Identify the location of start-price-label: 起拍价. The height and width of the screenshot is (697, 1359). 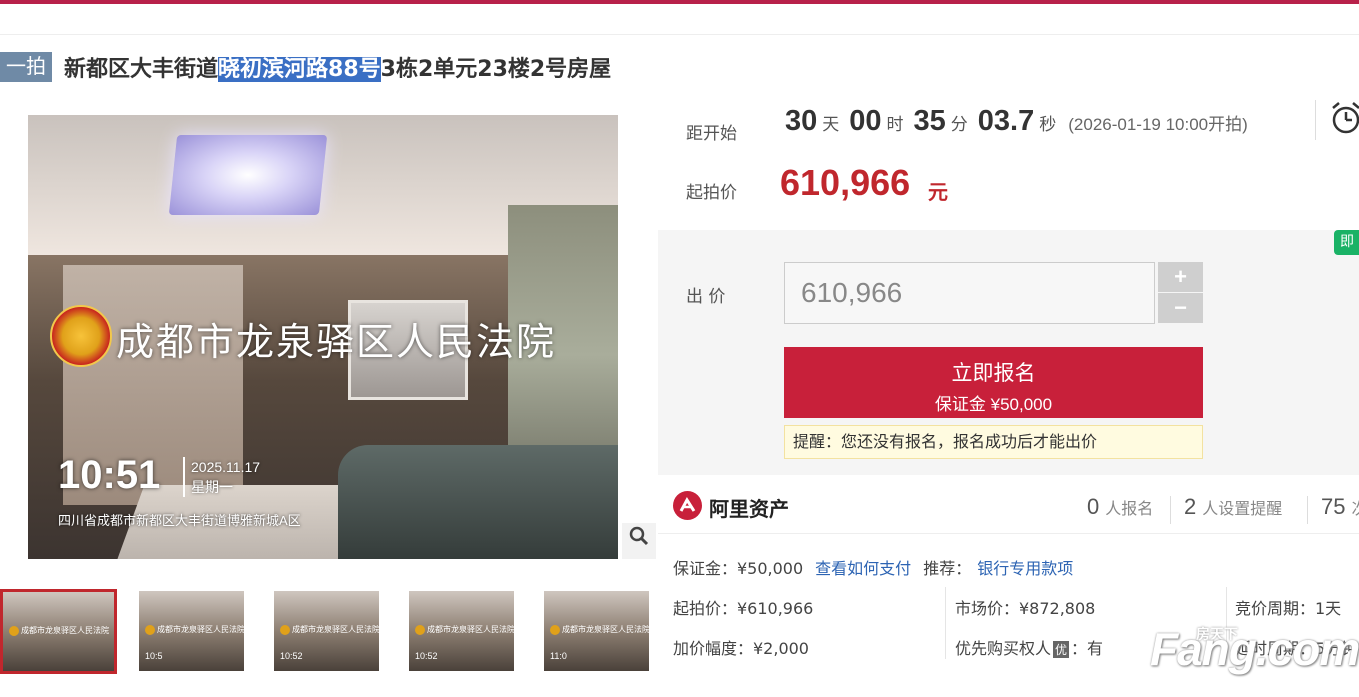
(711, 193).